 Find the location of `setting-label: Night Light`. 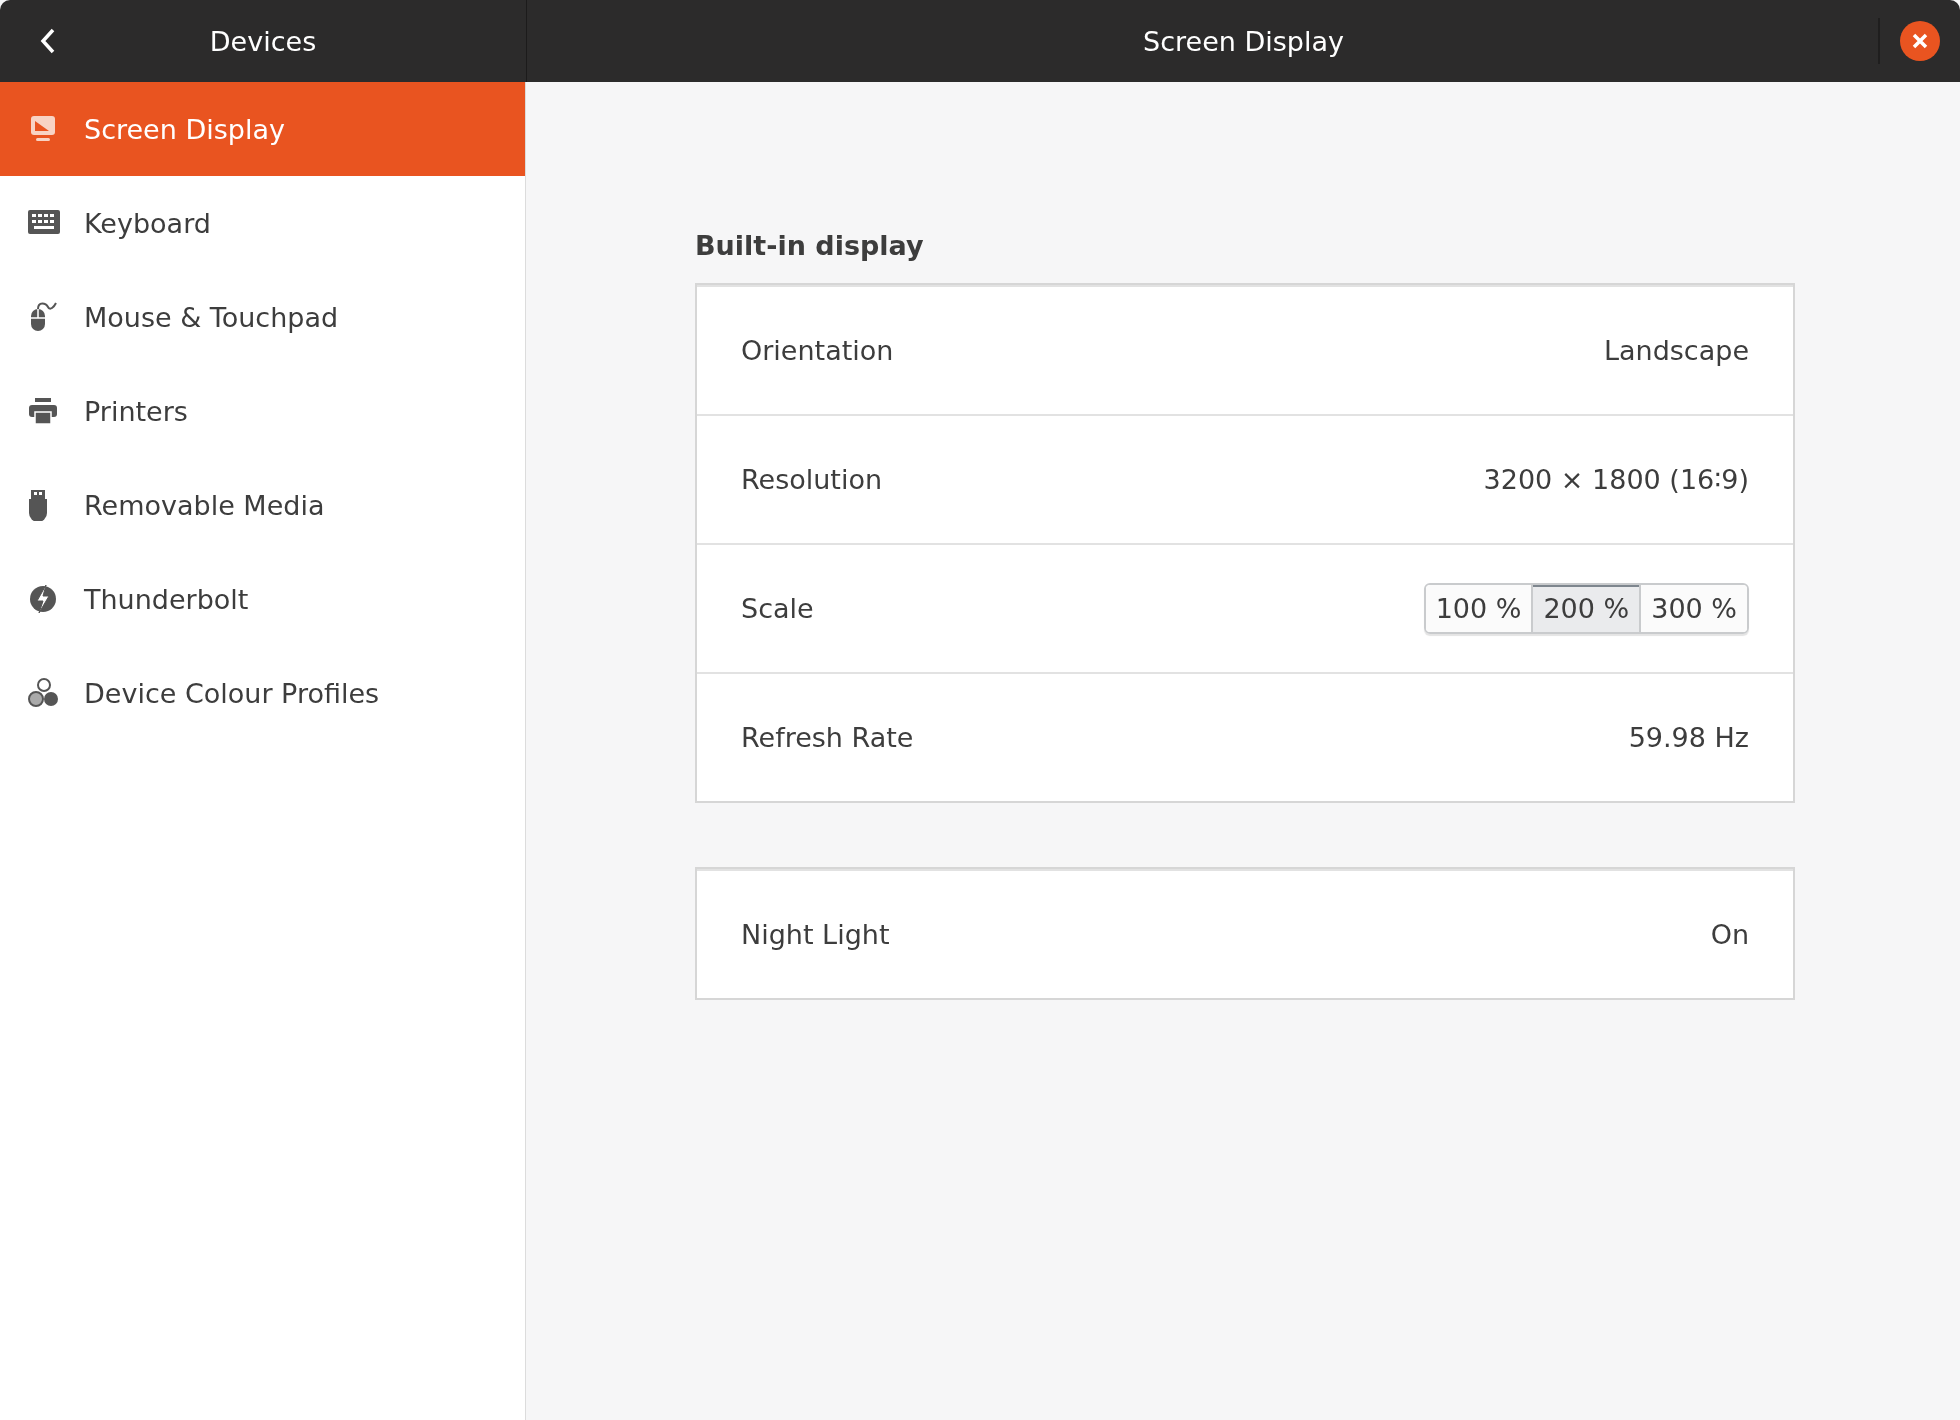

setting-label: Night Light is located at coordinates (815, 934).